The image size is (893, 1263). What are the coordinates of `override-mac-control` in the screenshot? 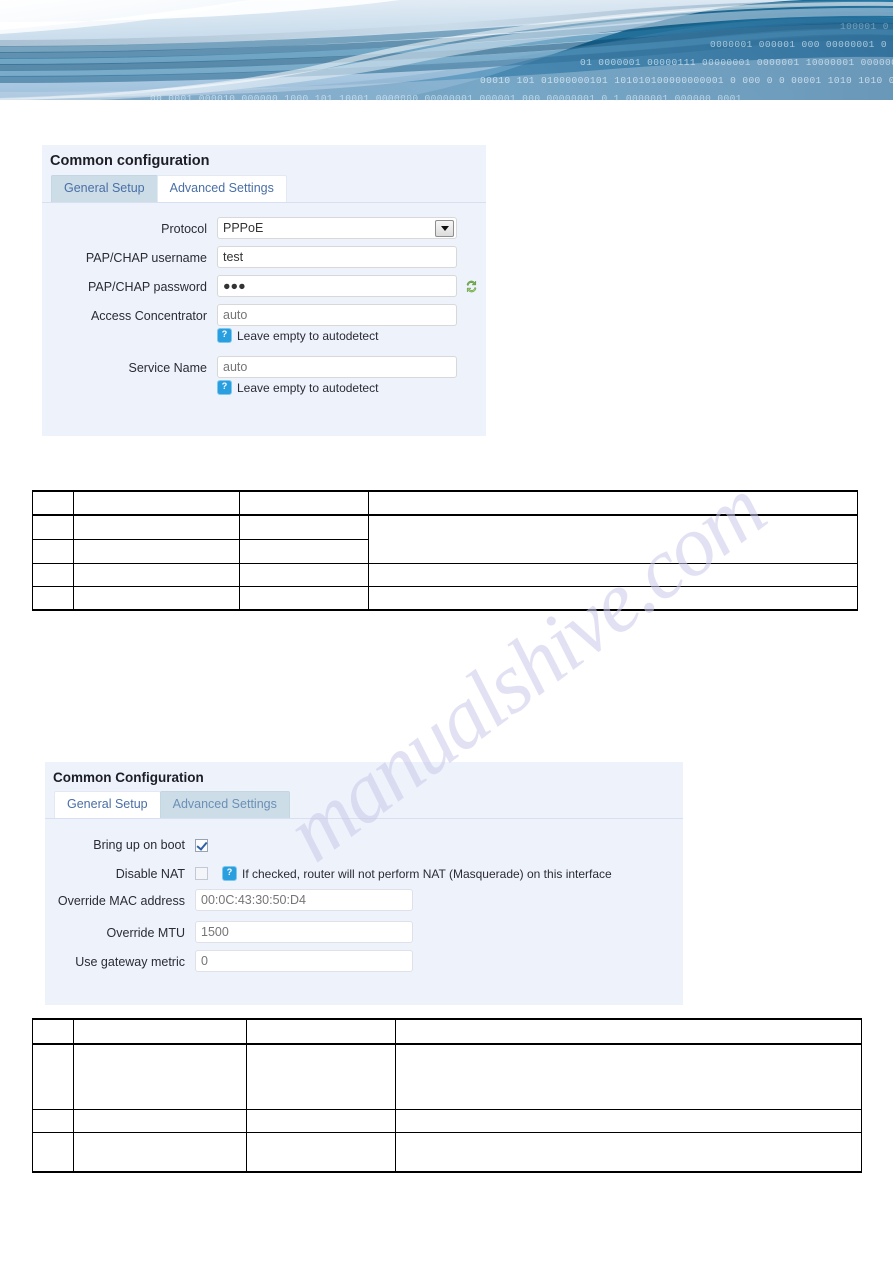 It's located at (299, 900).